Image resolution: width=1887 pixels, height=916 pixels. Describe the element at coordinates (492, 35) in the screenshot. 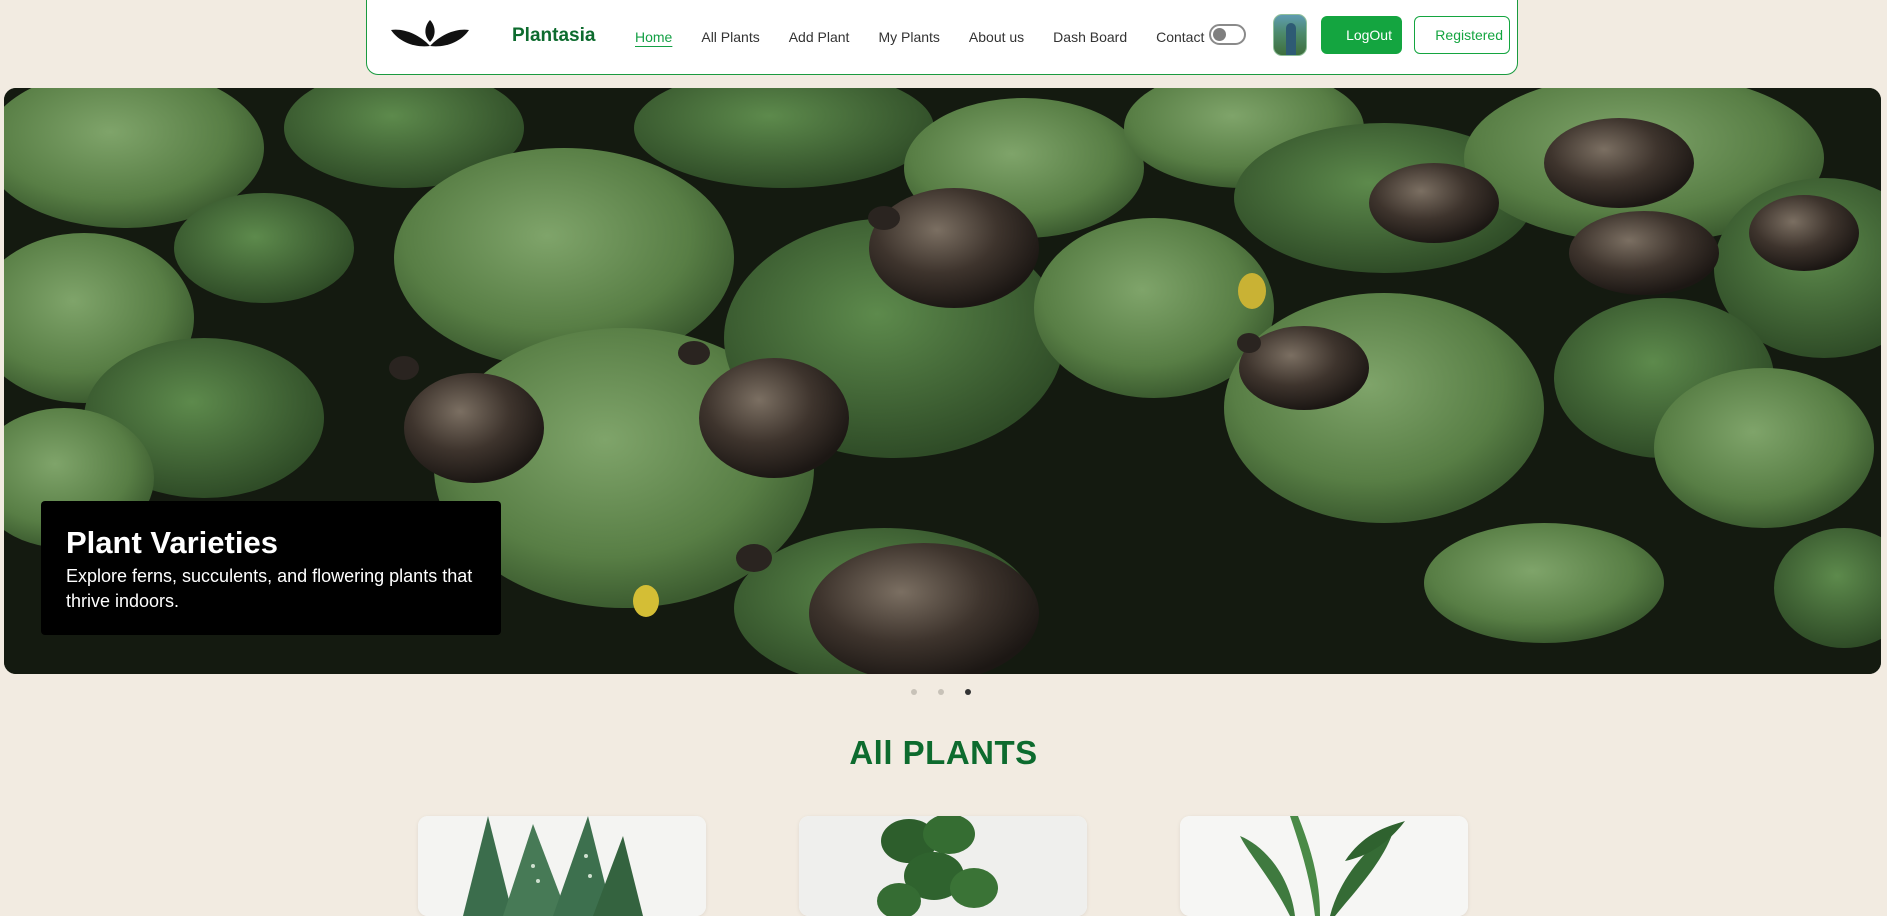

I see `brand: Plantasia` at that location.